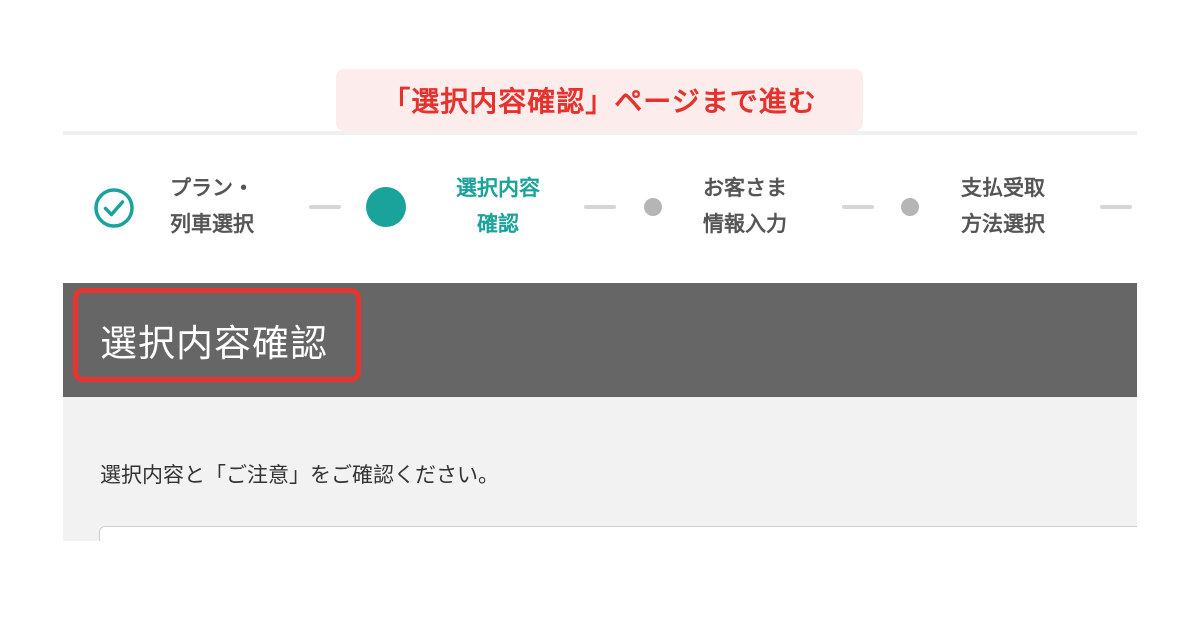  I want to click on step-label-line1: 選択内容, so click(498, 188).